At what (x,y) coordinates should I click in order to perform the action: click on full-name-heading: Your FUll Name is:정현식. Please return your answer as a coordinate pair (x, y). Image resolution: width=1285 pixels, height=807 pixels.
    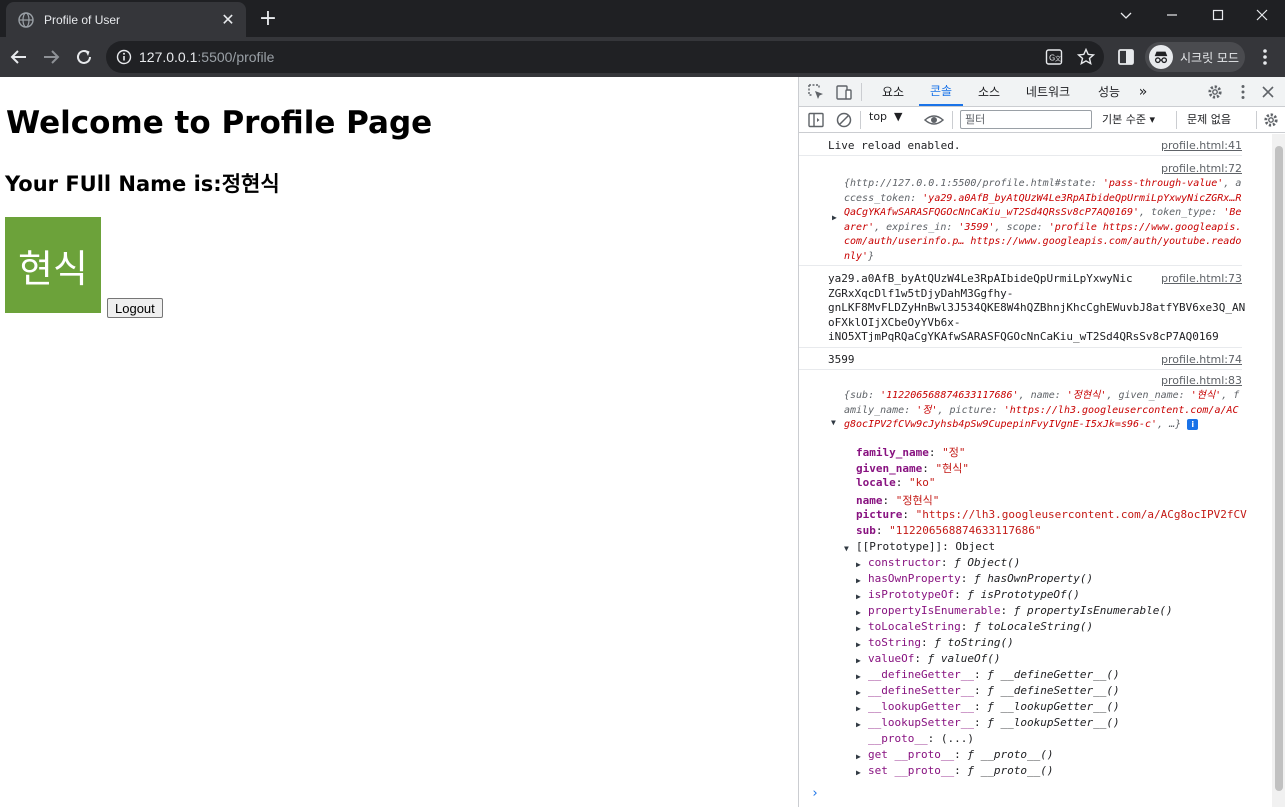
    Looking at the image, I should click on (142, 184).